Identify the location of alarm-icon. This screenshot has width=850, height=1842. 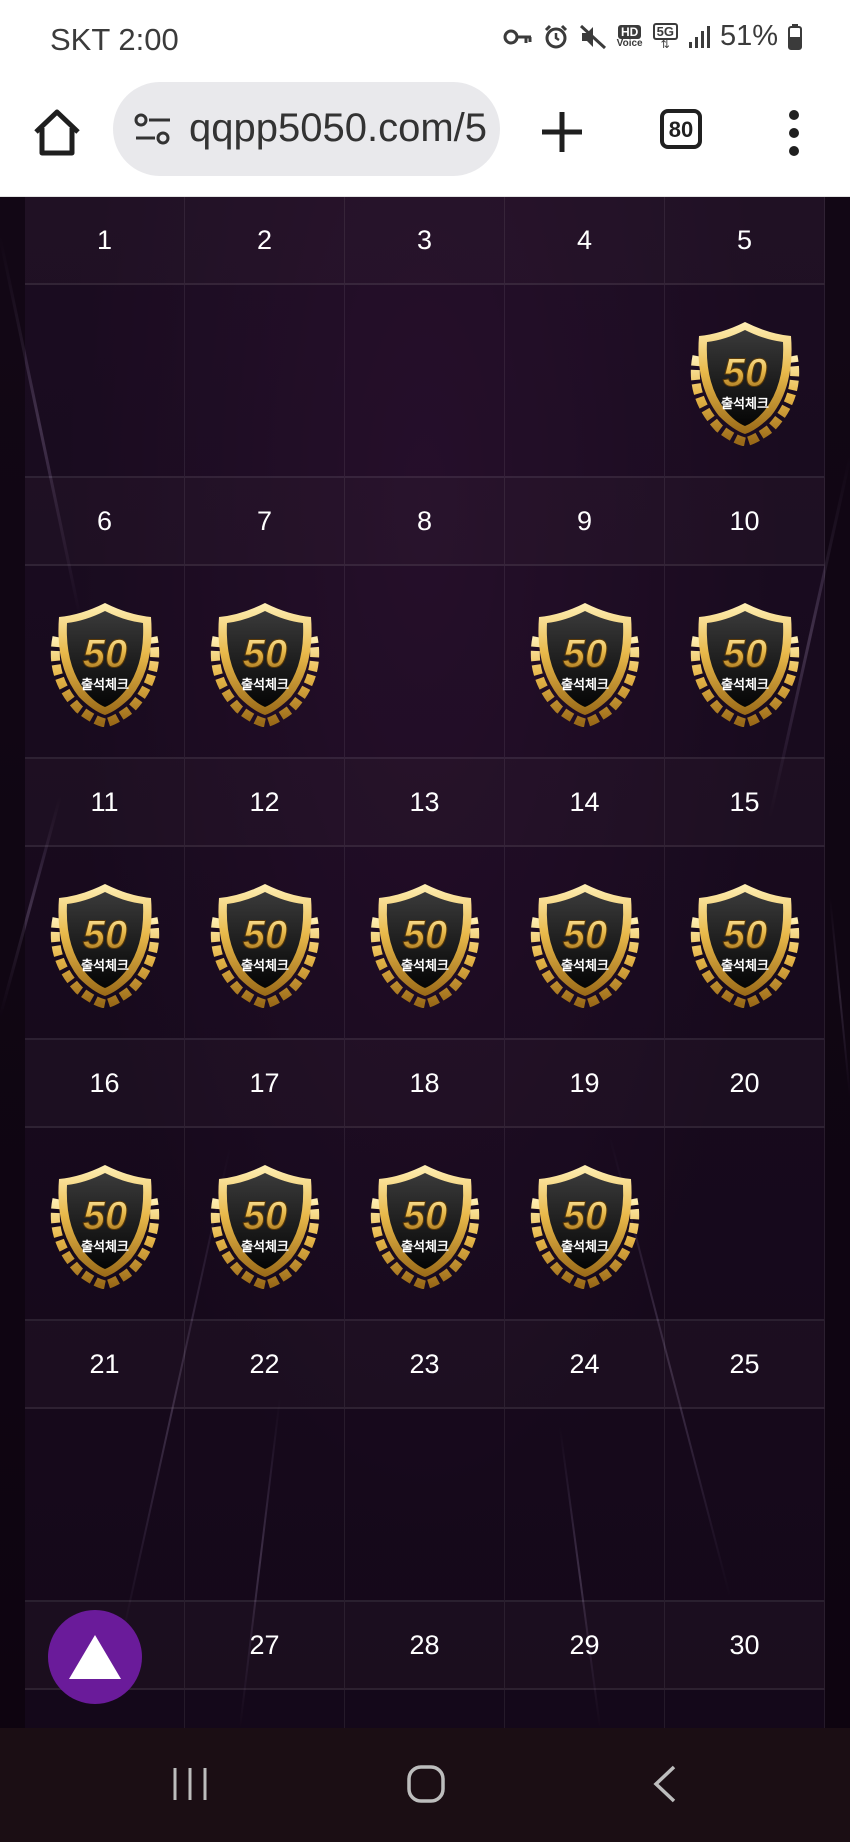
(555, 36).